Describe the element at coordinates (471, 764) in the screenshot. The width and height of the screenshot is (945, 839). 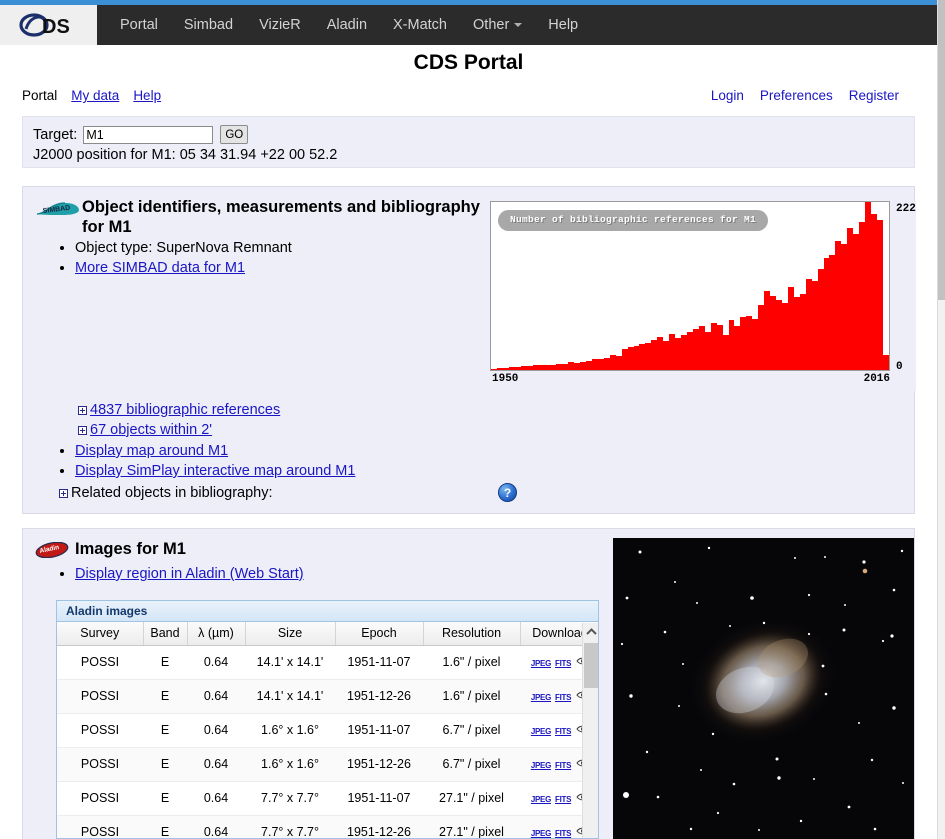
I see `cell-resolution: 6.7" / pixel` at that location.